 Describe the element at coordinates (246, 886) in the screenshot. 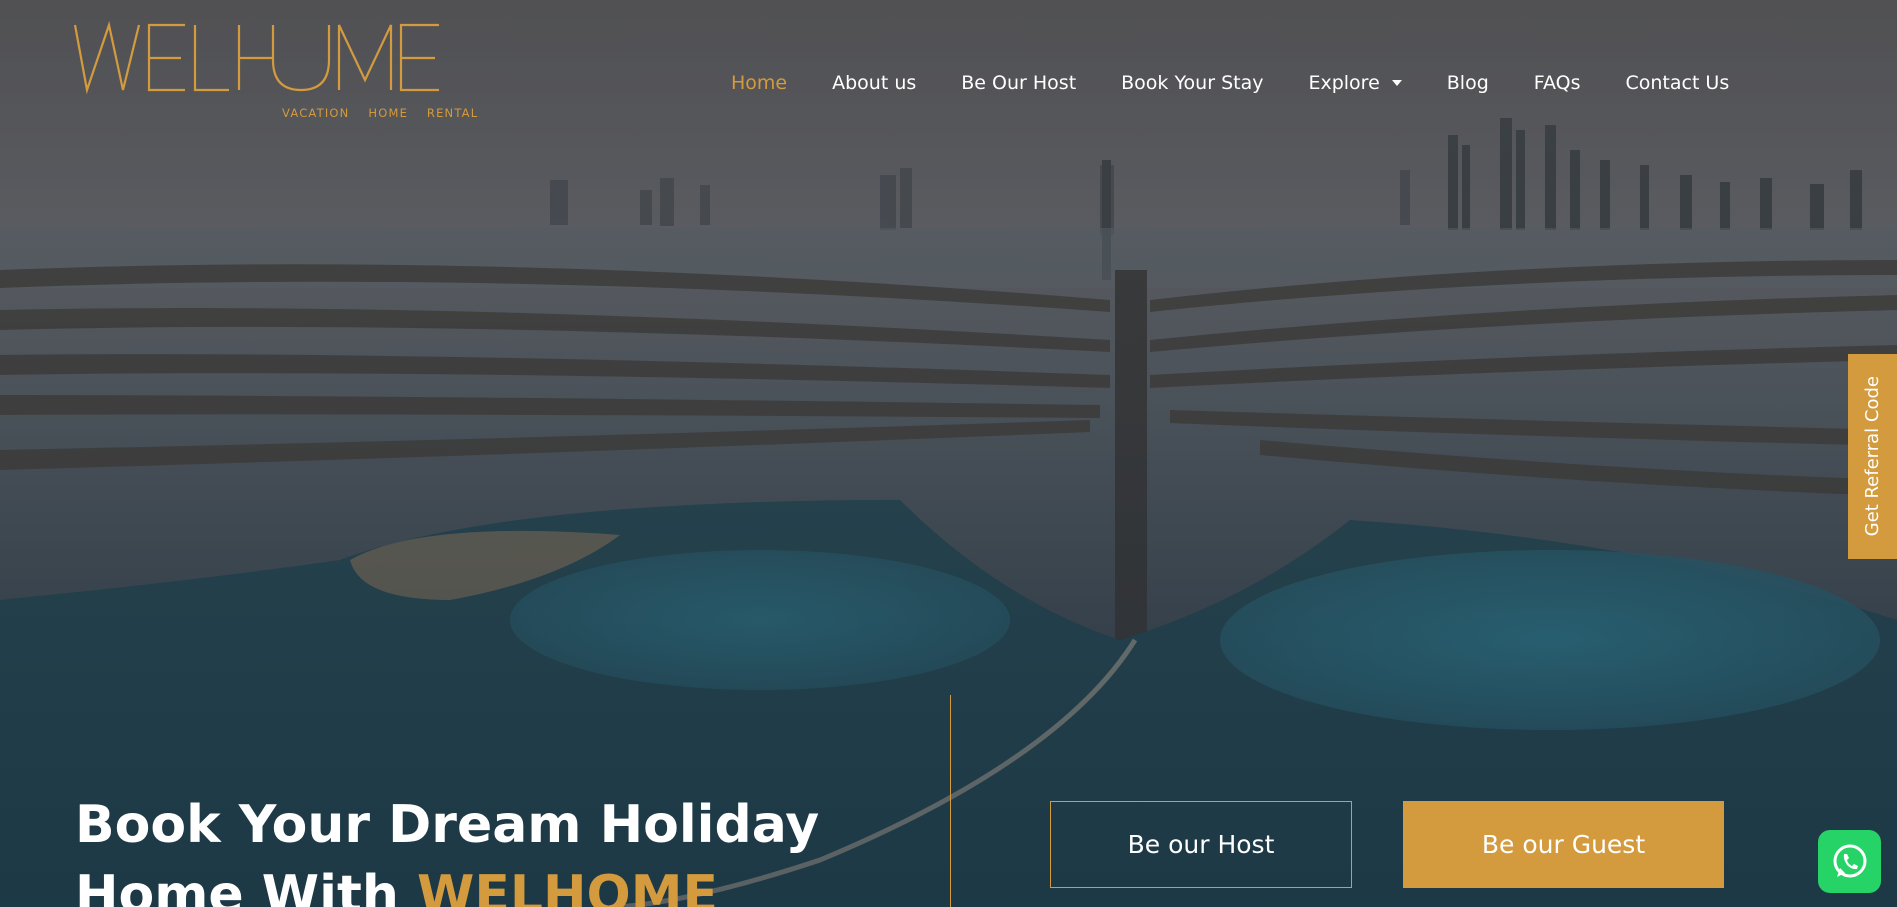

I see `headline-line-2-prefix: Home With` at that location.